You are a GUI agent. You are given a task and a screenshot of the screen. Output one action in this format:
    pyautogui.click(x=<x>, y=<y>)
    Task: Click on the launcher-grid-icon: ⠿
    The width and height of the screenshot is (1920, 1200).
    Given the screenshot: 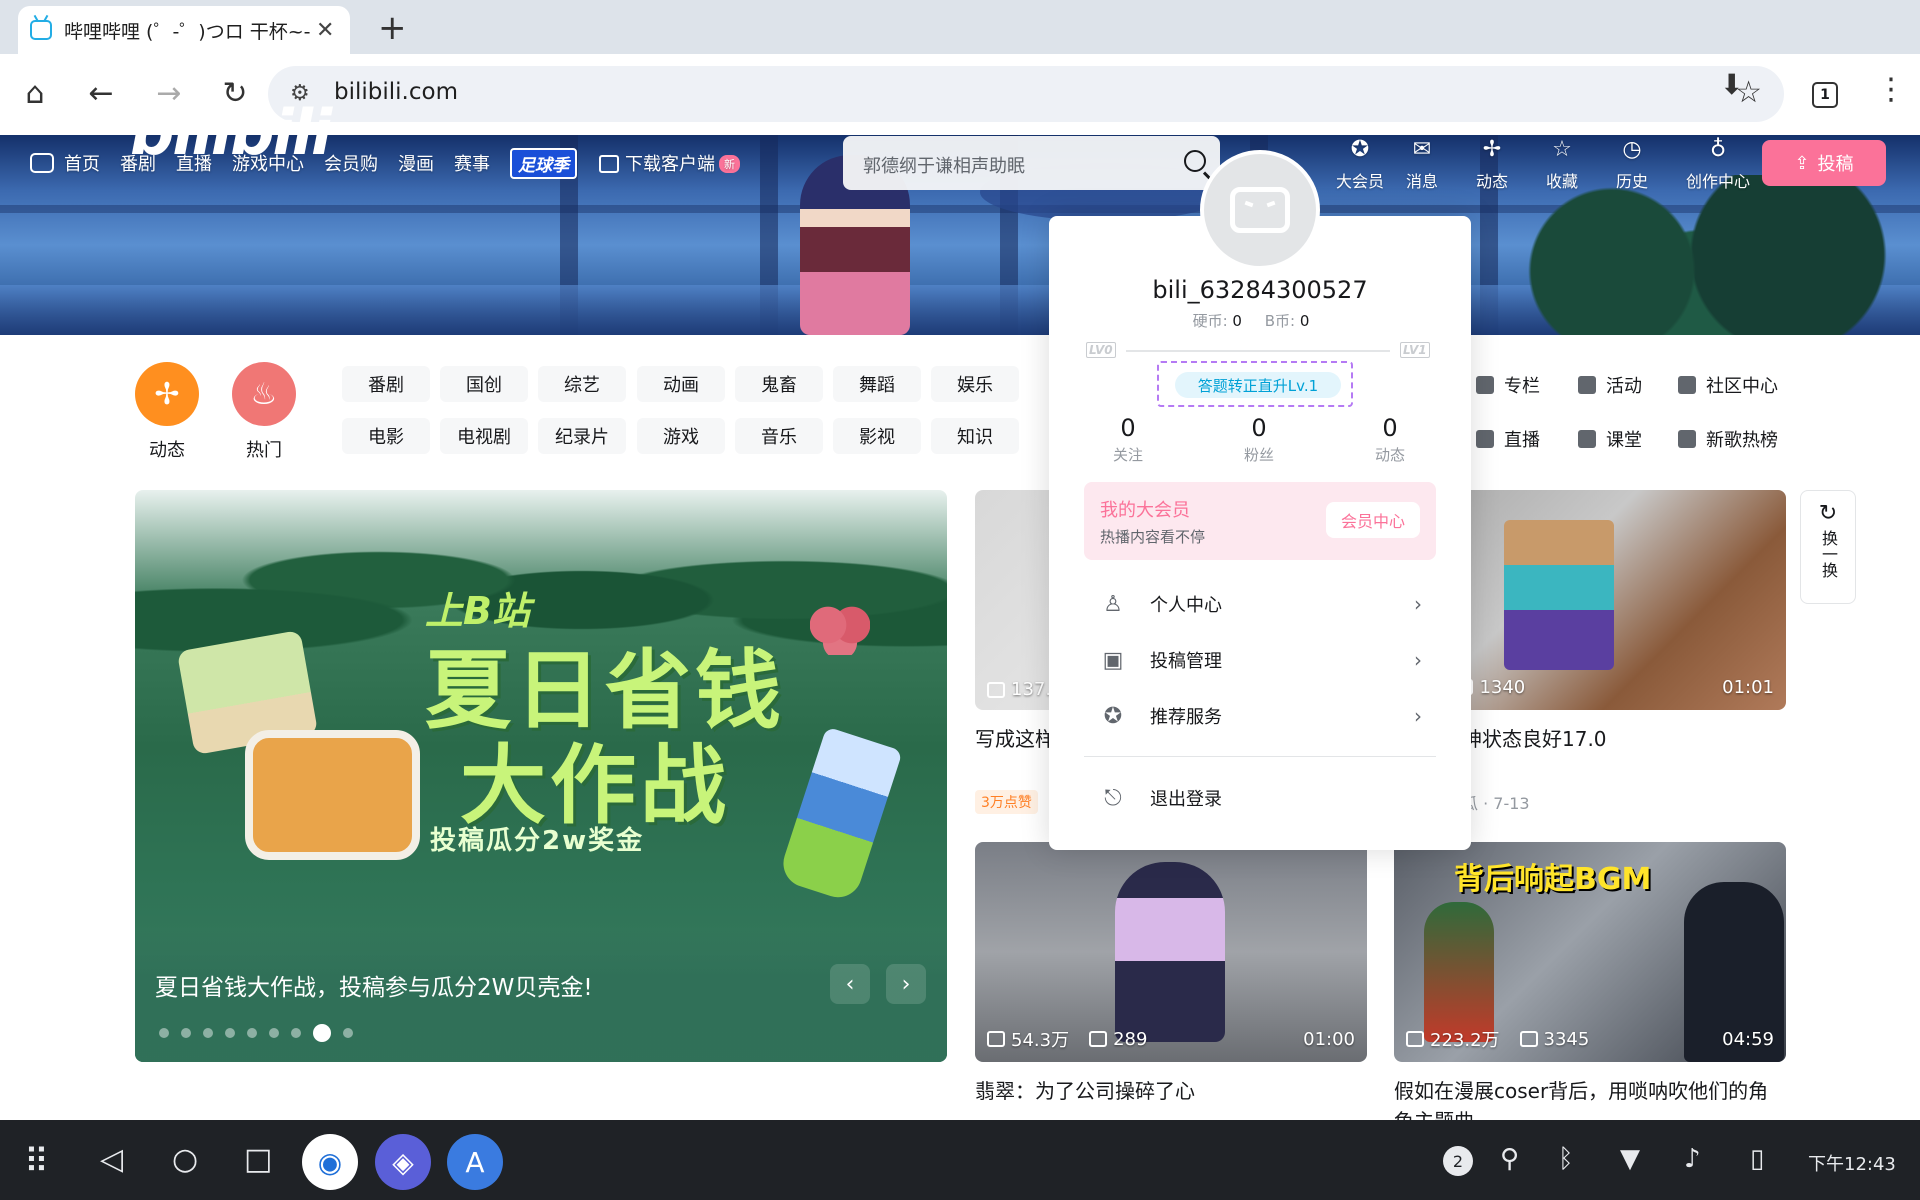 What is the action you would take?
    pyautogui.click(x=36, y=1162)
    